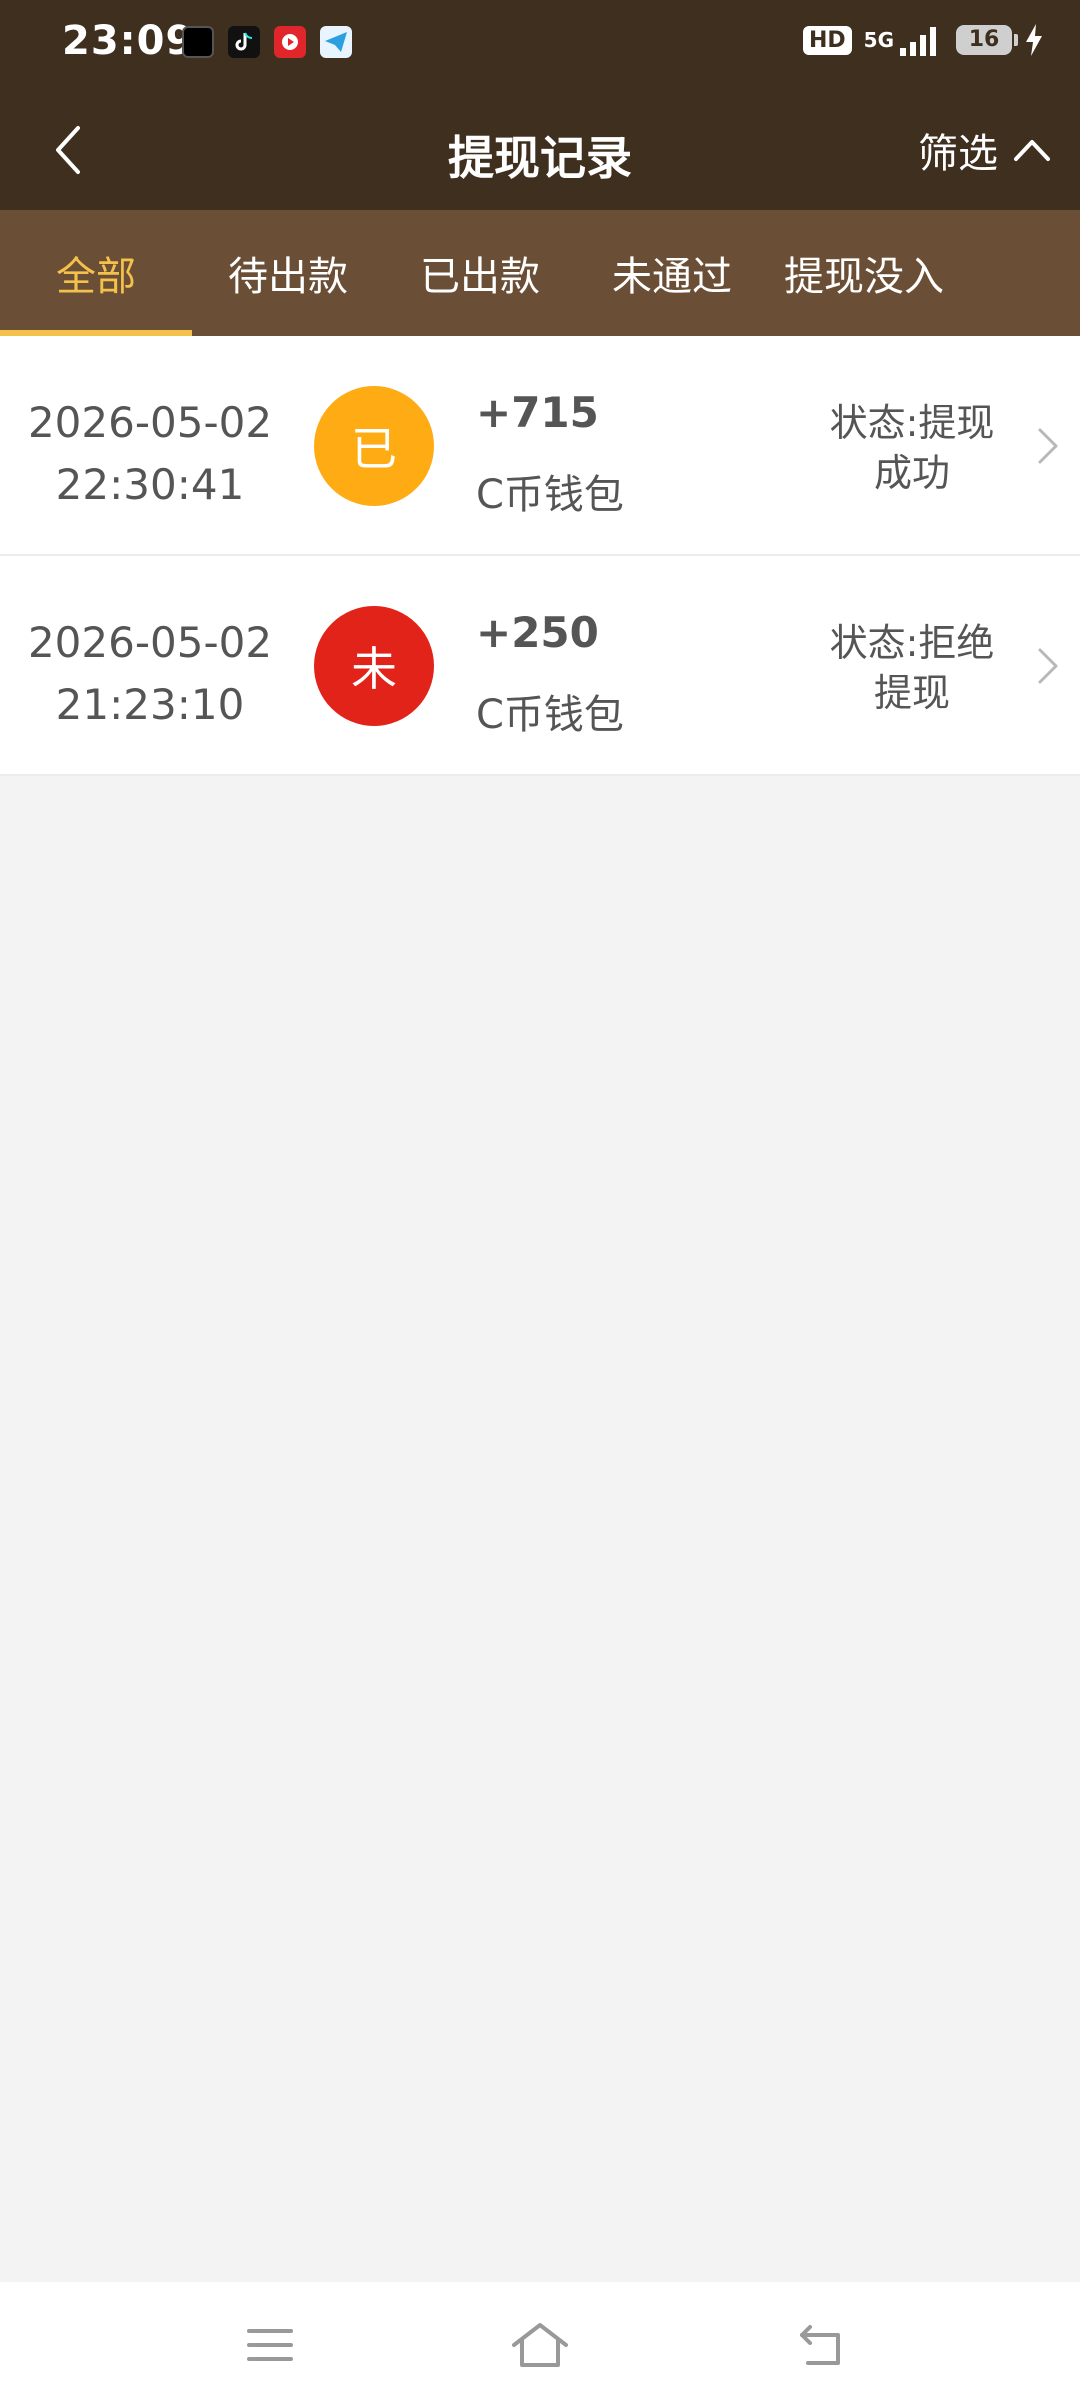  Describe the element at coordinates (96, 273) in the screenshot. I see `tab-all: 全部` at that location.